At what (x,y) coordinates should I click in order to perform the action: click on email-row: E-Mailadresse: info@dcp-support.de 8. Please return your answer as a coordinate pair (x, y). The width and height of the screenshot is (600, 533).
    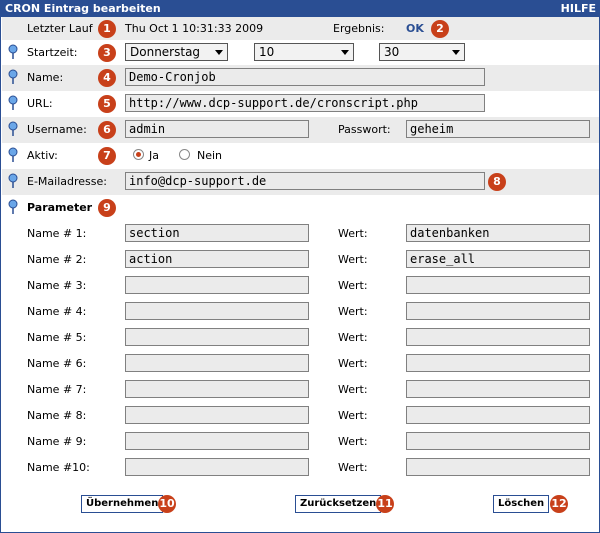
    Looking at the image, I should click on (300, 182).